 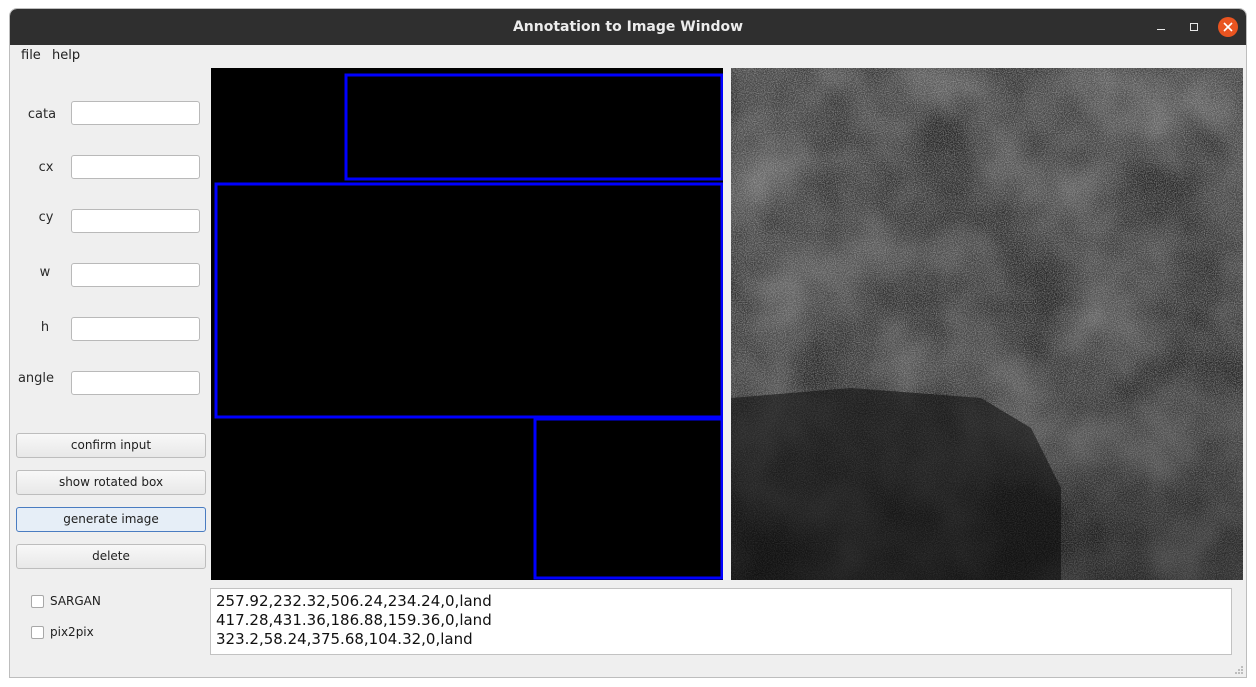 I want to click on annotation-line: 257.92,232.32,506.24,234.24,0,land, so click(x=354, y=601).